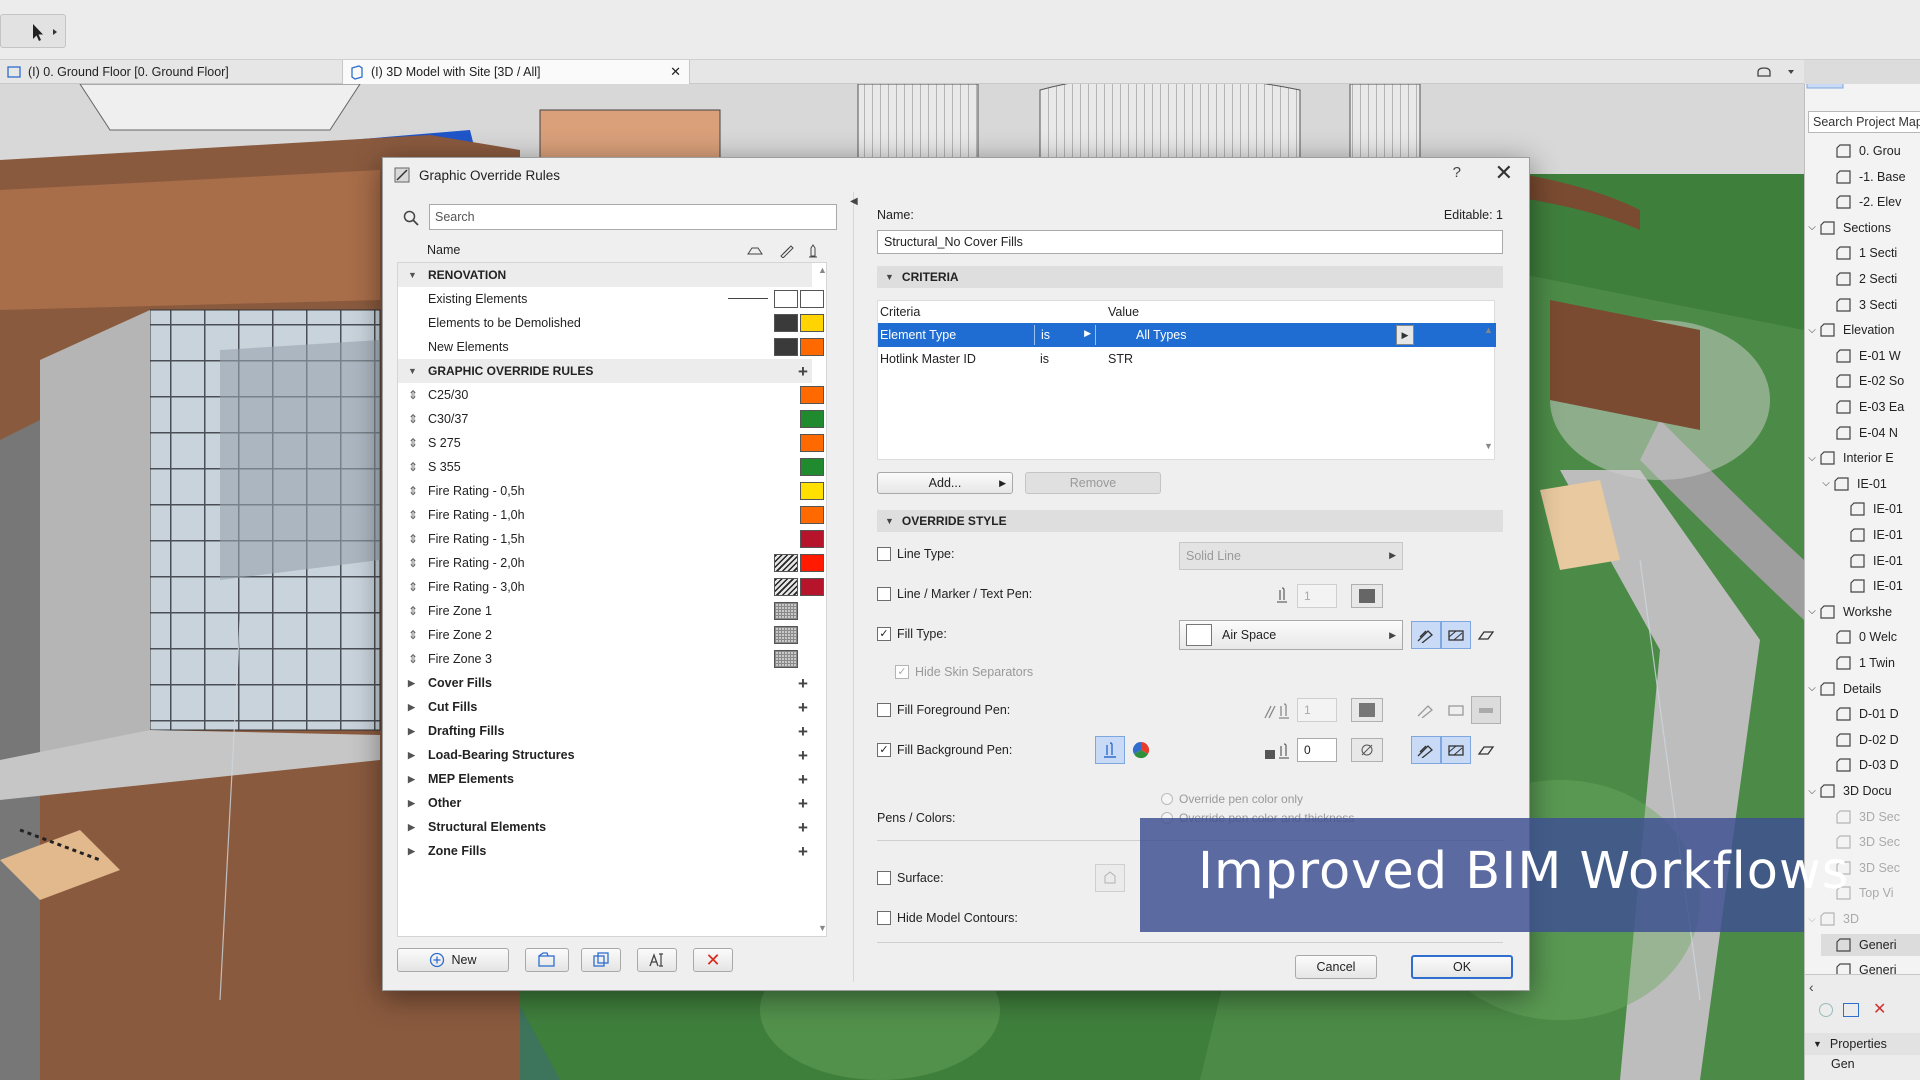 The height and width of the screenshot is (1080, 1920). What do you see at coordinates (1853, 484) in the screenshot?
I see `nav-tree-item: ⌵ IE-01` at bounding box center [1853, 484].